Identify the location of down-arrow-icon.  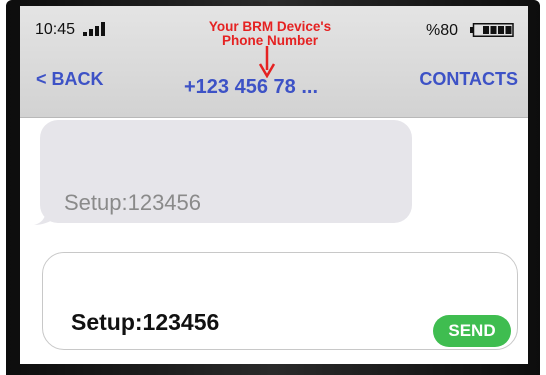
(267, 62).